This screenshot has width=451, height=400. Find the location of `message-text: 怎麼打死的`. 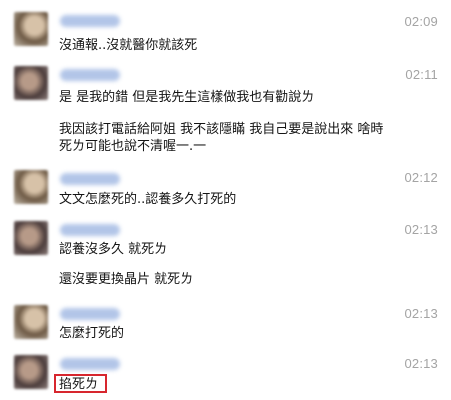

message-text: 怎麼打死的 is located at coordinates (92, 333).